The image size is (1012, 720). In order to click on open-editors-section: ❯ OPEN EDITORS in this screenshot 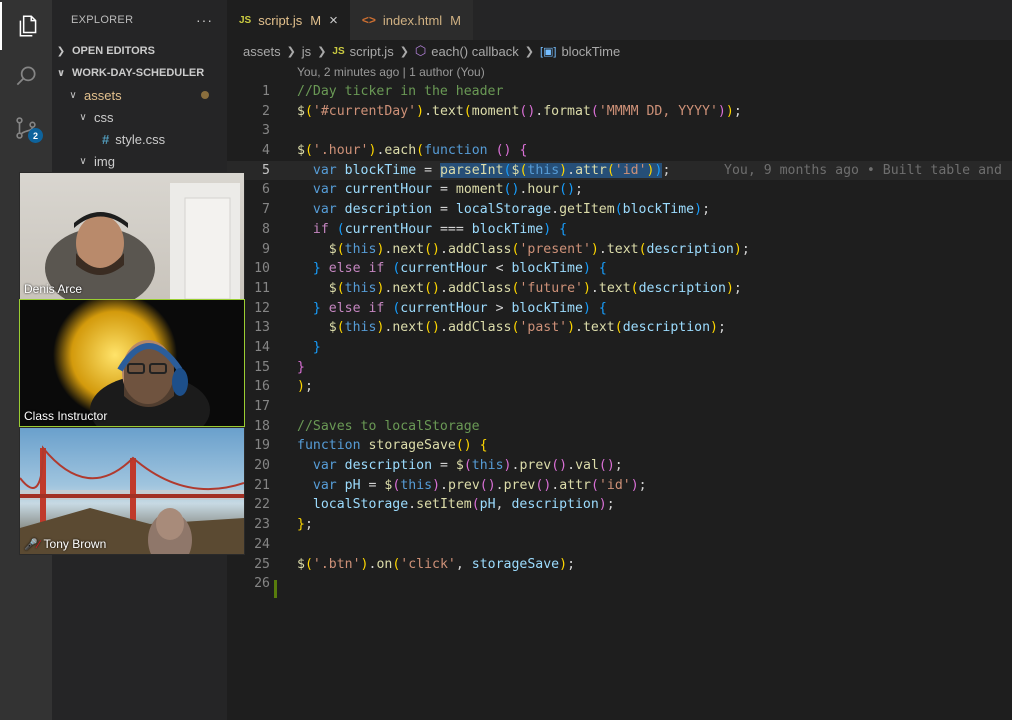, I will do `click(139, 51)`.